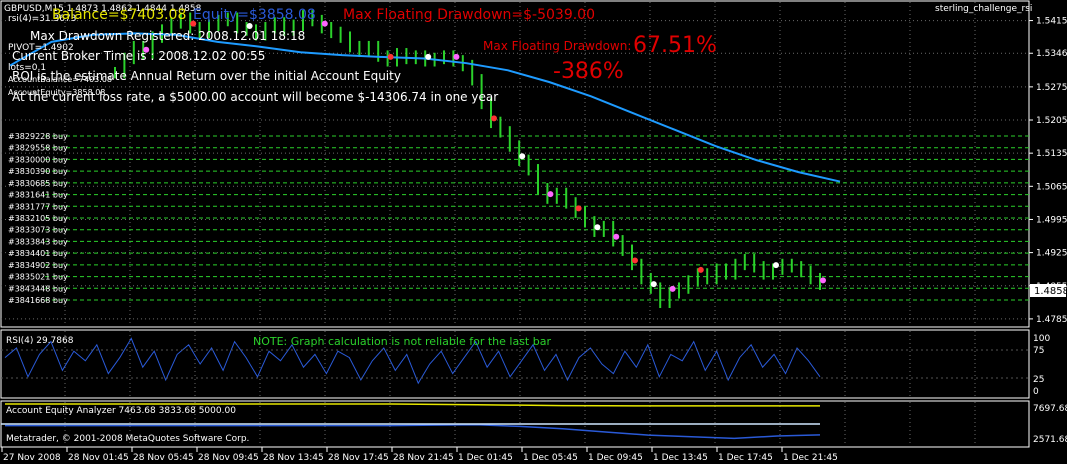 This screenshot has width=1067, height=464. Describe the element at coordinates (1036, 392) in the screenshot. I see `rsi-level-0-label: 0` at that location.